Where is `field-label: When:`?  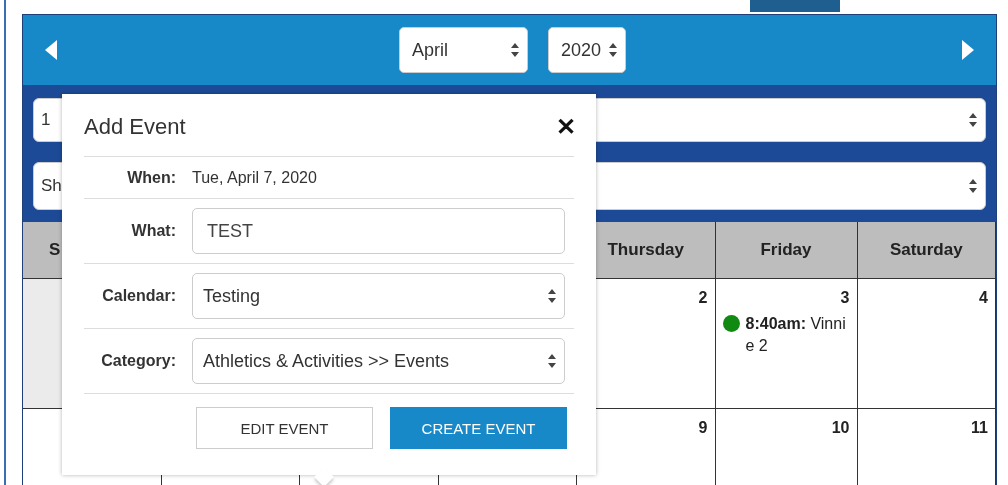 field-label: When: is located at coordinates (131, 177).